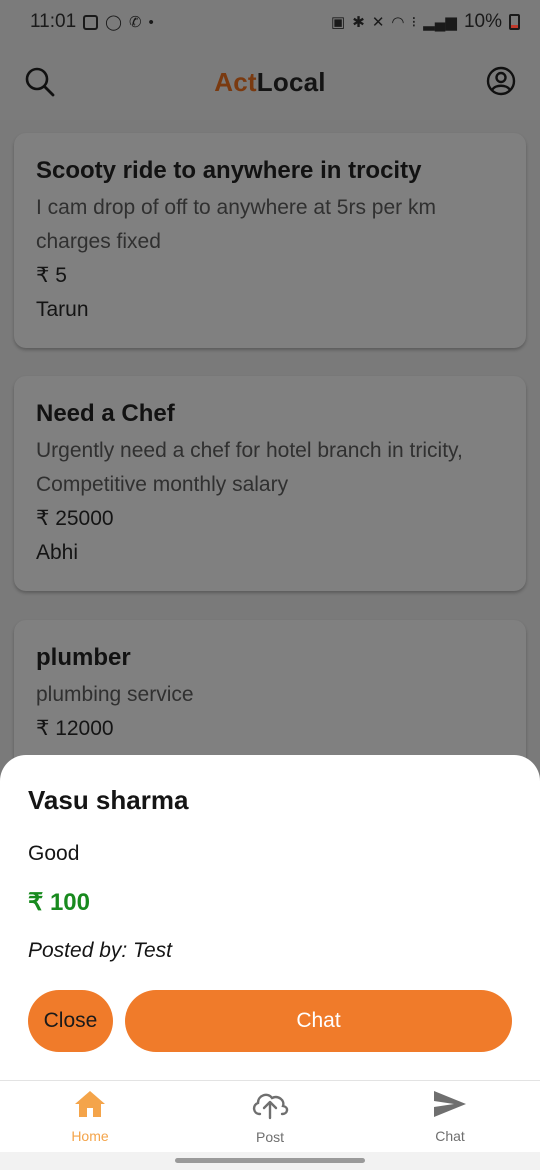 The height and width of the screenshot is (1170, 540). I want to click on sheet-title: Vasu sharma, so click(108, 800).